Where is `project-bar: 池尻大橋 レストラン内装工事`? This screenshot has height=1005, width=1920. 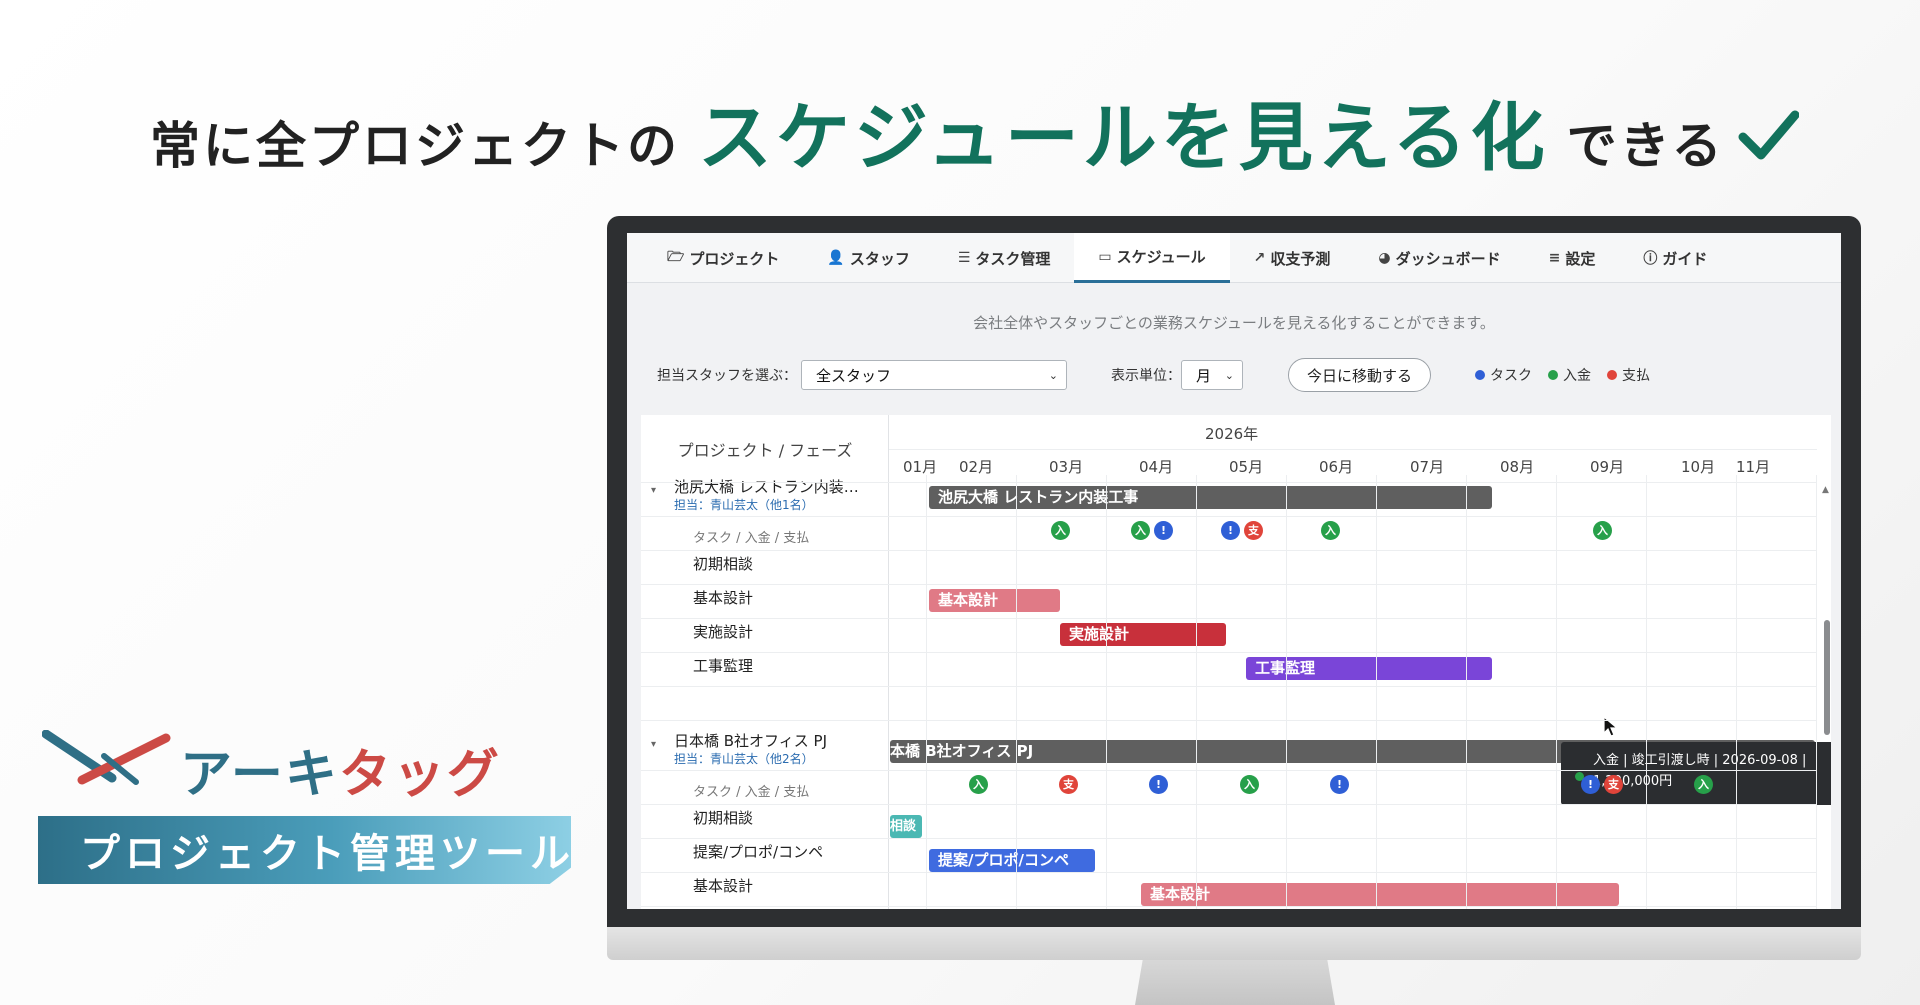
project-bar: 池尻大橋 レストラン内装工事 is located at coordinates (1210, 497).